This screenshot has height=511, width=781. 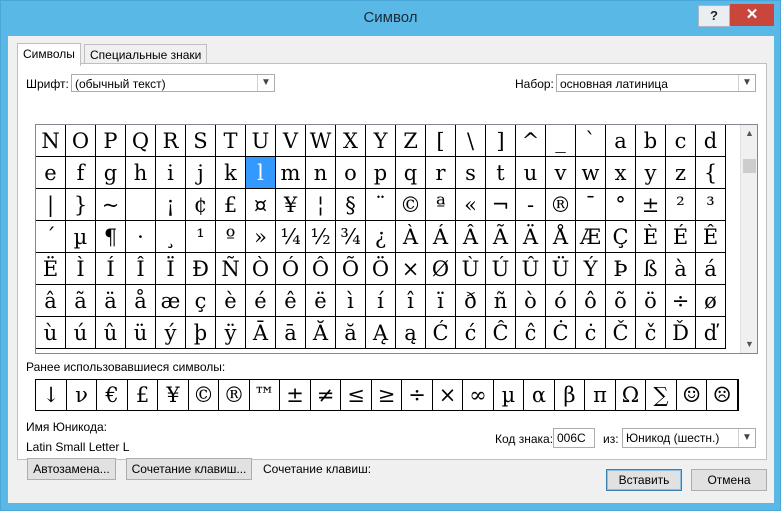 What do you see at coordinates (441, 141) in the screenshot?
I see `symbol-cell: [` at bounding box center [441, 141].